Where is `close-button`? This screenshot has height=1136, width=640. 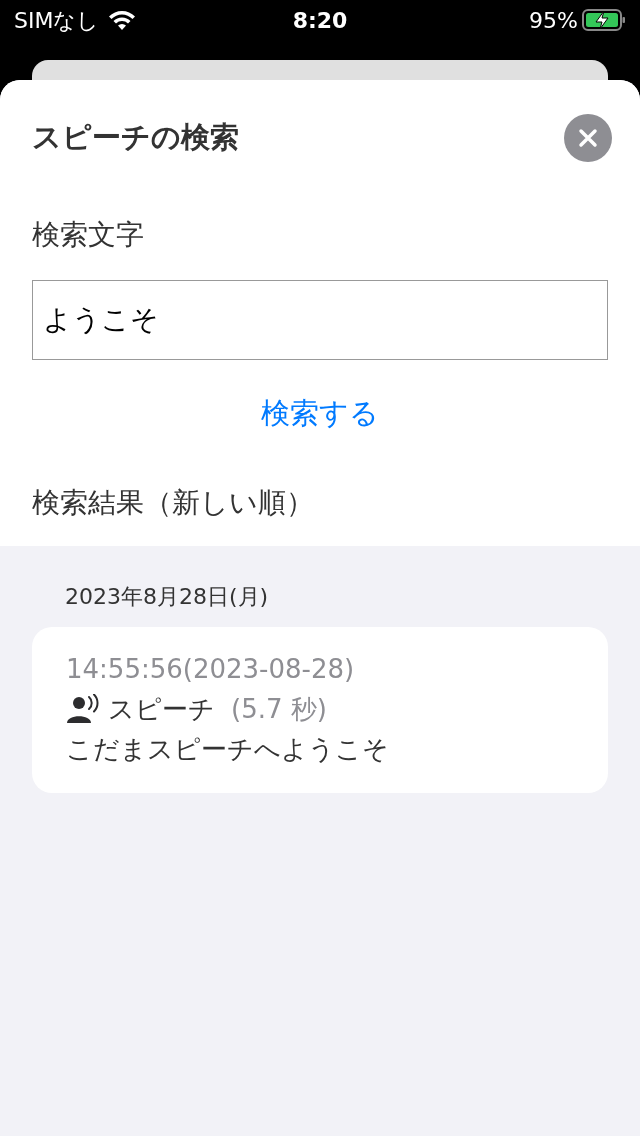
close-button is located at coordinates (588, 138).